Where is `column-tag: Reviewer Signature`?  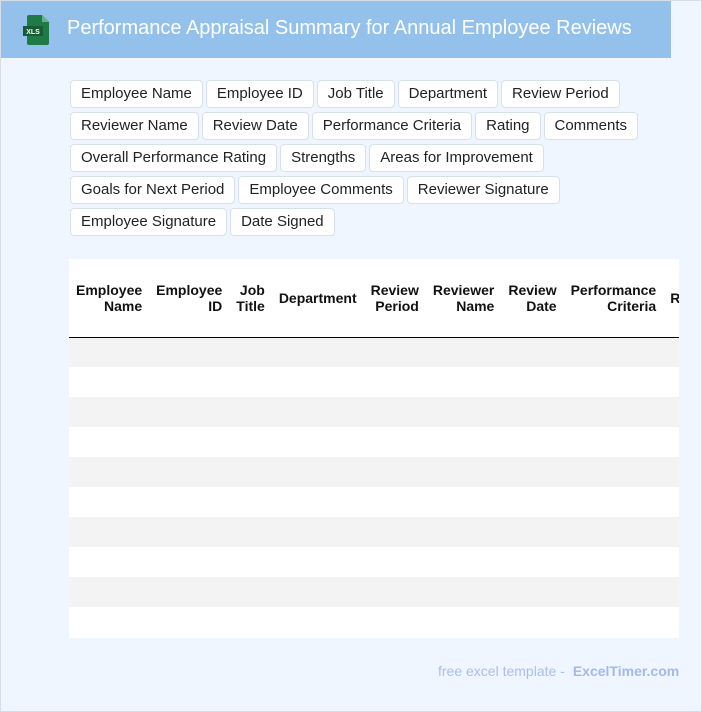 column-tag: Reviewer Signature is located at coordinates (483, 190).